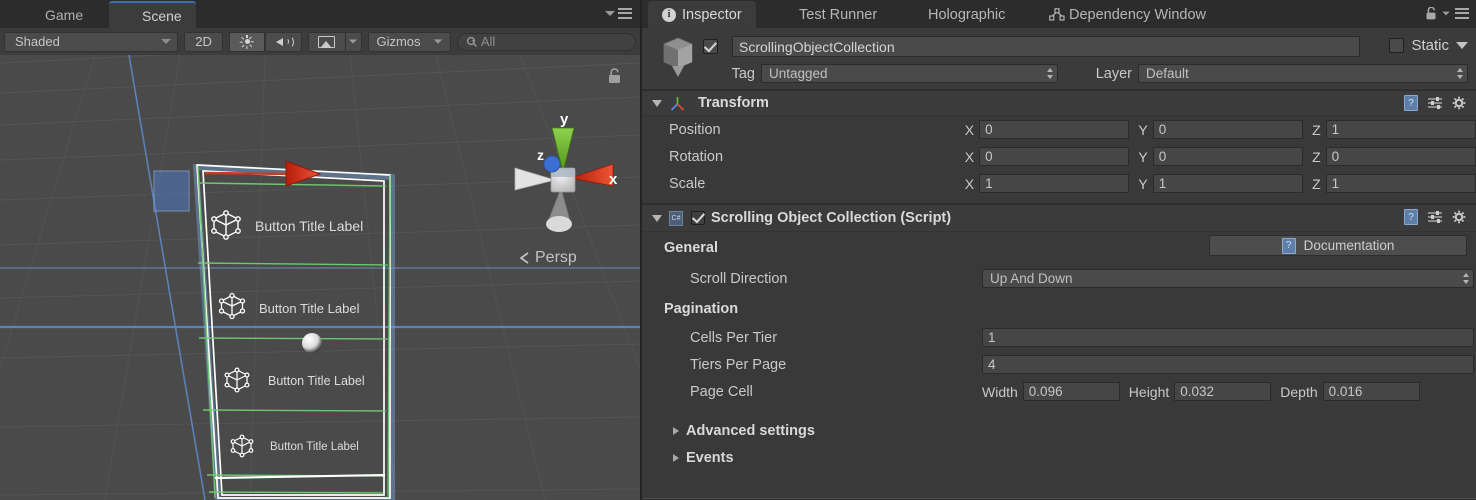 This screenshot has width=1476, height=500. Describe the element at coordinates (37, 41) in the screenshot. I see `draw-mode-label: Shaded` at that location.